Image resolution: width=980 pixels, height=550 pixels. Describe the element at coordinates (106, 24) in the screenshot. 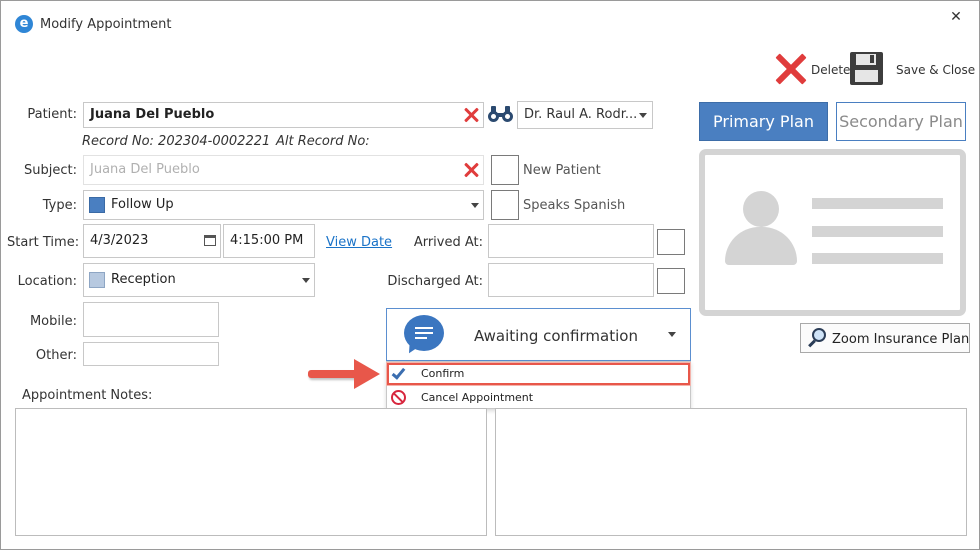

I see `window-title: Modify Appointment` at that location.